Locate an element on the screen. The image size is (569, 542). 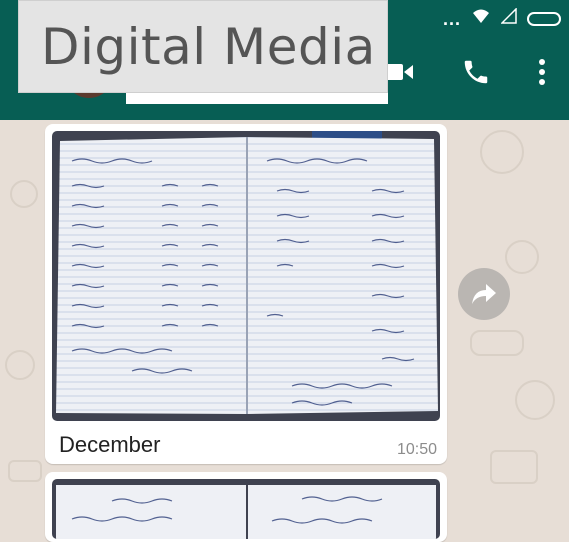
image-message is located at coordinates (246, 507).